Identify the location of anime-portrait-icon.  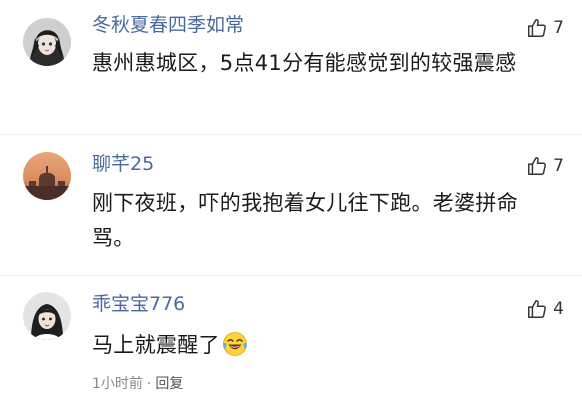
(47, 42).